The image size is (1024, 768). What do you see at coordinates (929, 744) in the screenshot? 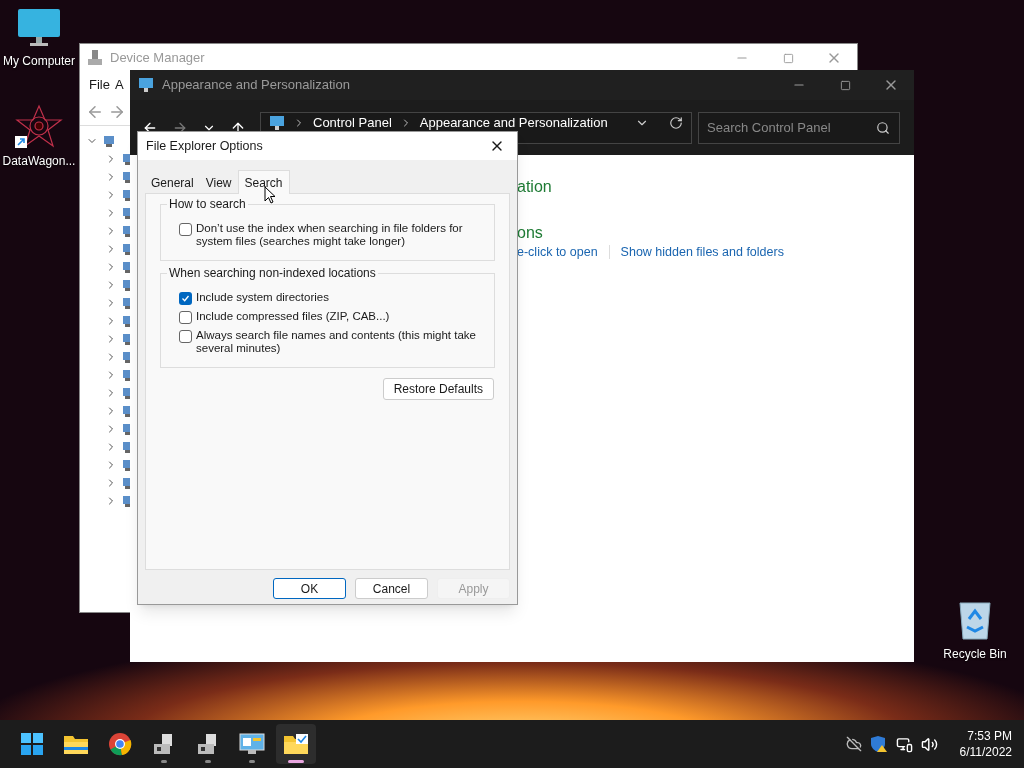
I see `volume-icon` at bounding box center [929, 744].